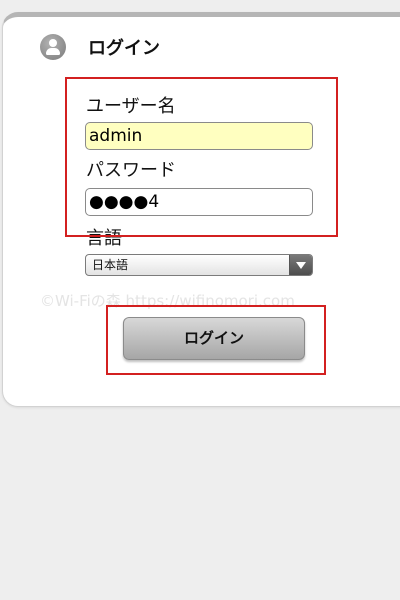  I want to click on user-icon-body, so click(53, 51).